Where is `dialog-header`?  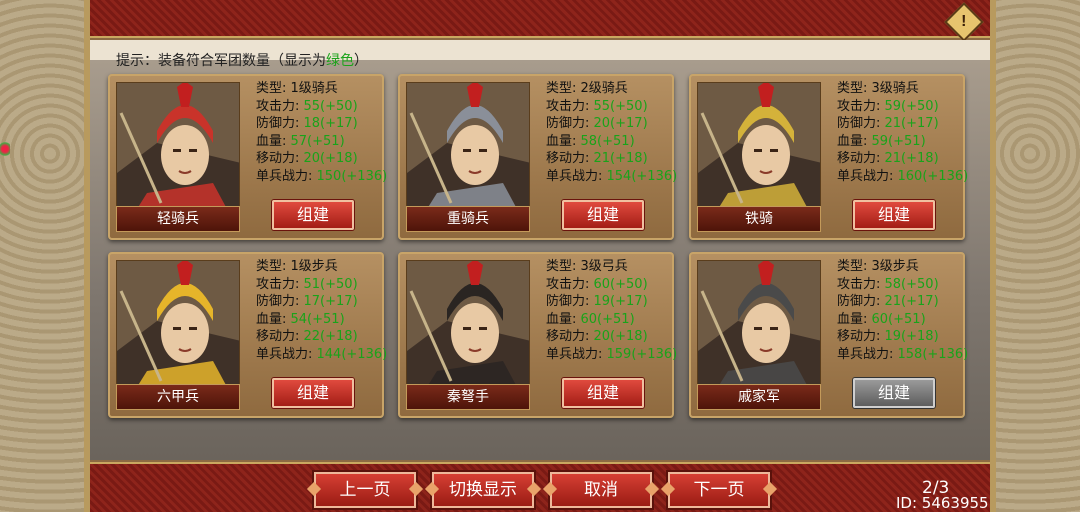
dialog-header is located at coordinates (540, 19).